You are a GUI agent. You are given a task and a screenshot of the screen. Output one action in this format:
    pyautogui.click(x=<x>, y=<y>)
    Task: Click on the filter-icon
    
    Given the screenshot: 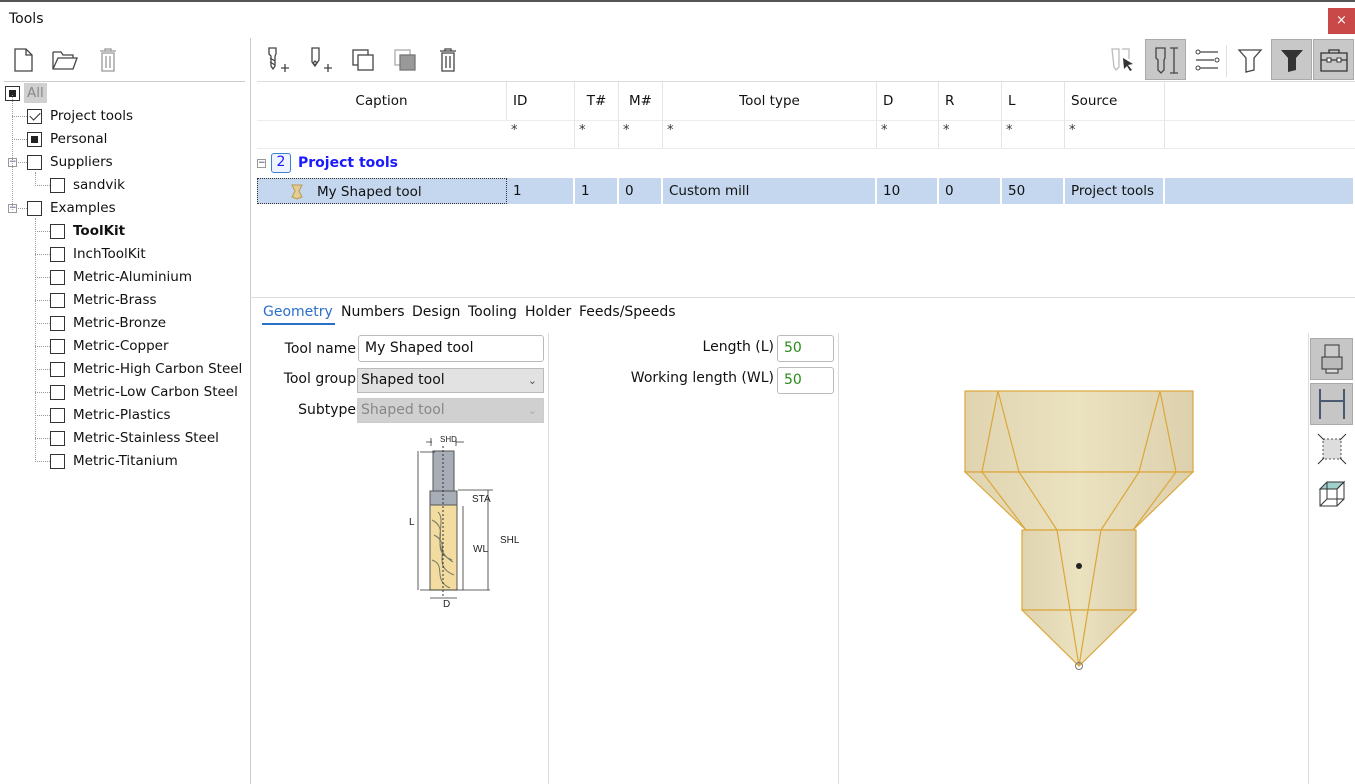 What is the action you would take?
    pyautogui.click(x=1250, y=60)
    